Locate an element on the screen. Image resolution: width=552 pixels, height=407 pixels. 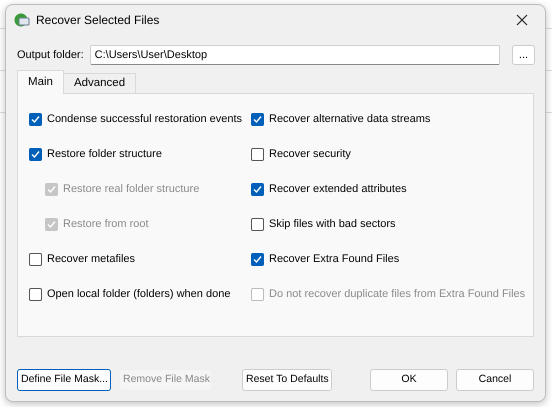
output-folder-field: C:\Users\User\Desktop is located at coordinates (295, 55).